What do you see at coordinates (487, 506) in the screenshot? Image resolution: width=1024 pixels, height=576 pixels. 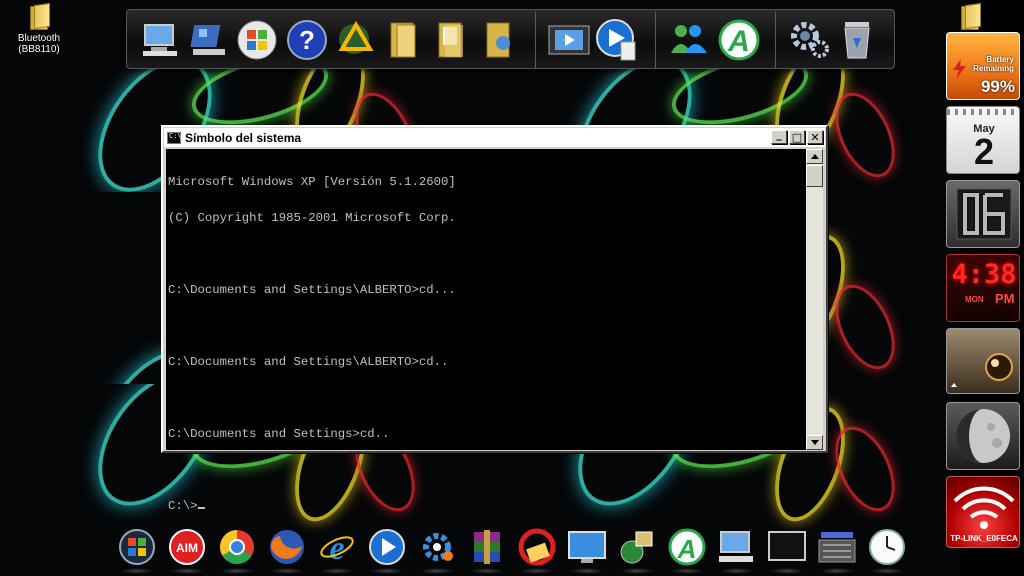 I see `console-prompt-line: C:\>` at bounding box center [487, 506].